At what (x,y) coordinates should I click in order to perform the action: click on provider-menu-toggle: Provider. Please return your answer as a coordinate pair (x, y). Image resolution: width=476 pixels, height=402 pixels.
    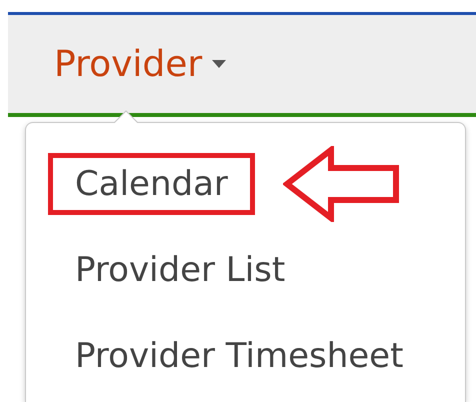
    Looking at the image, I should click on (140, 64).